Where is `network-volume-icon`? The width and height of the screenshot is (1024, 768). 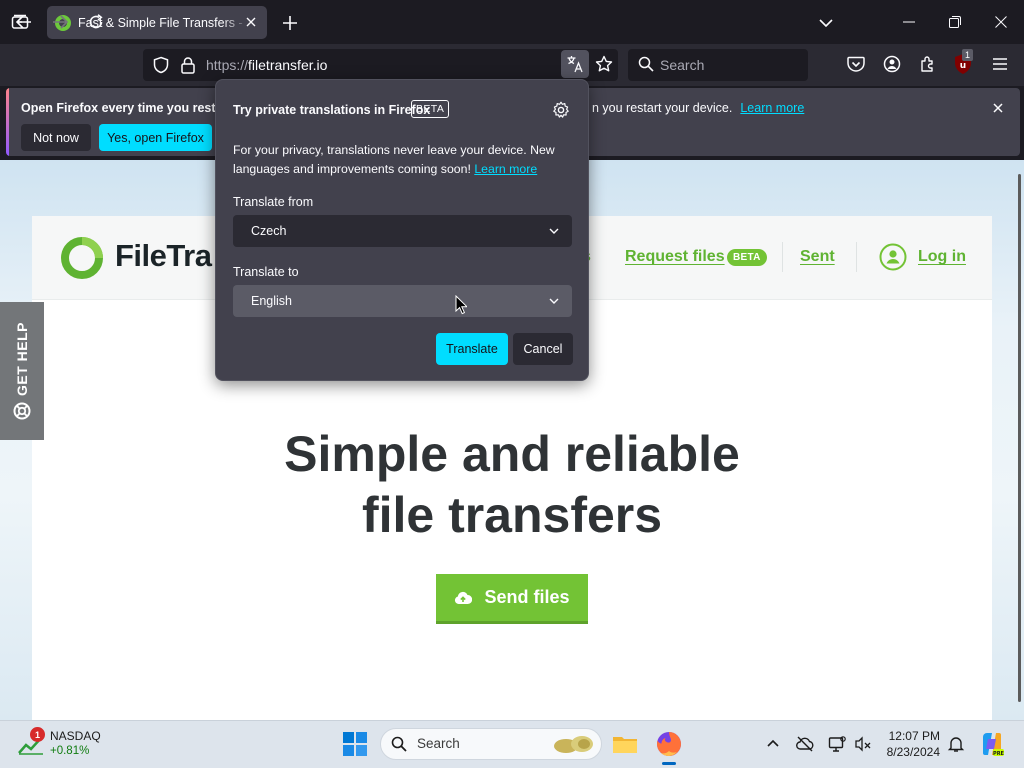 network-volume-icon is located at coordinates (863, 744).